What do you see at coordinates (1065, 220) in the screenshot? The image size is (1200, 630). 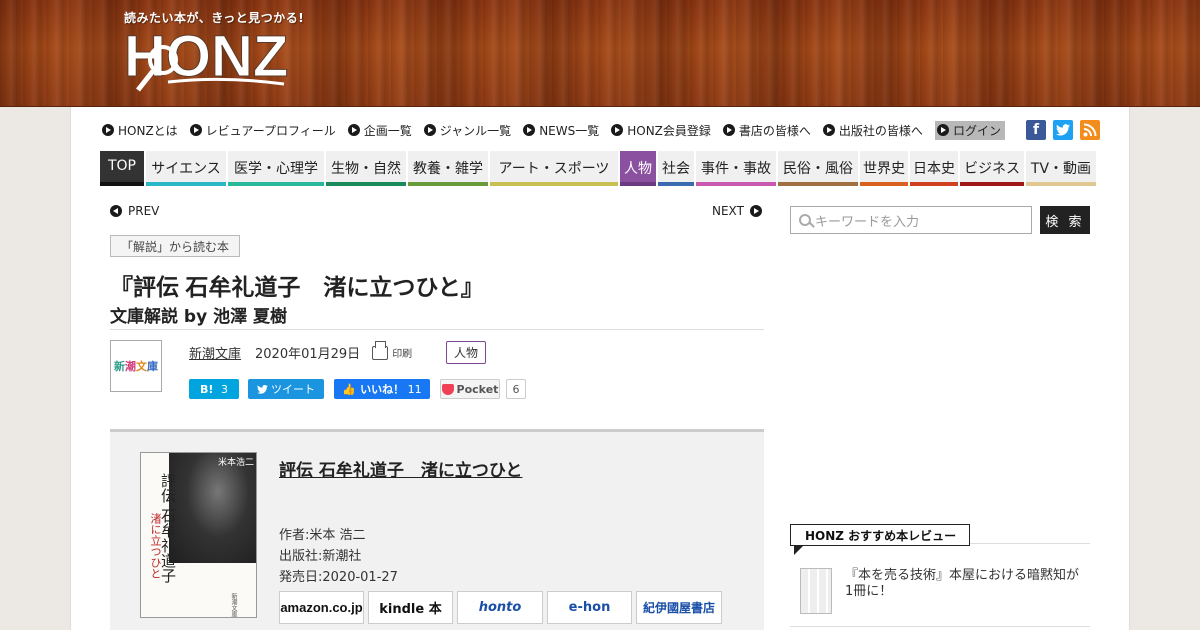 I see `search-button: 検 索` at bounding box center [1065, 220].